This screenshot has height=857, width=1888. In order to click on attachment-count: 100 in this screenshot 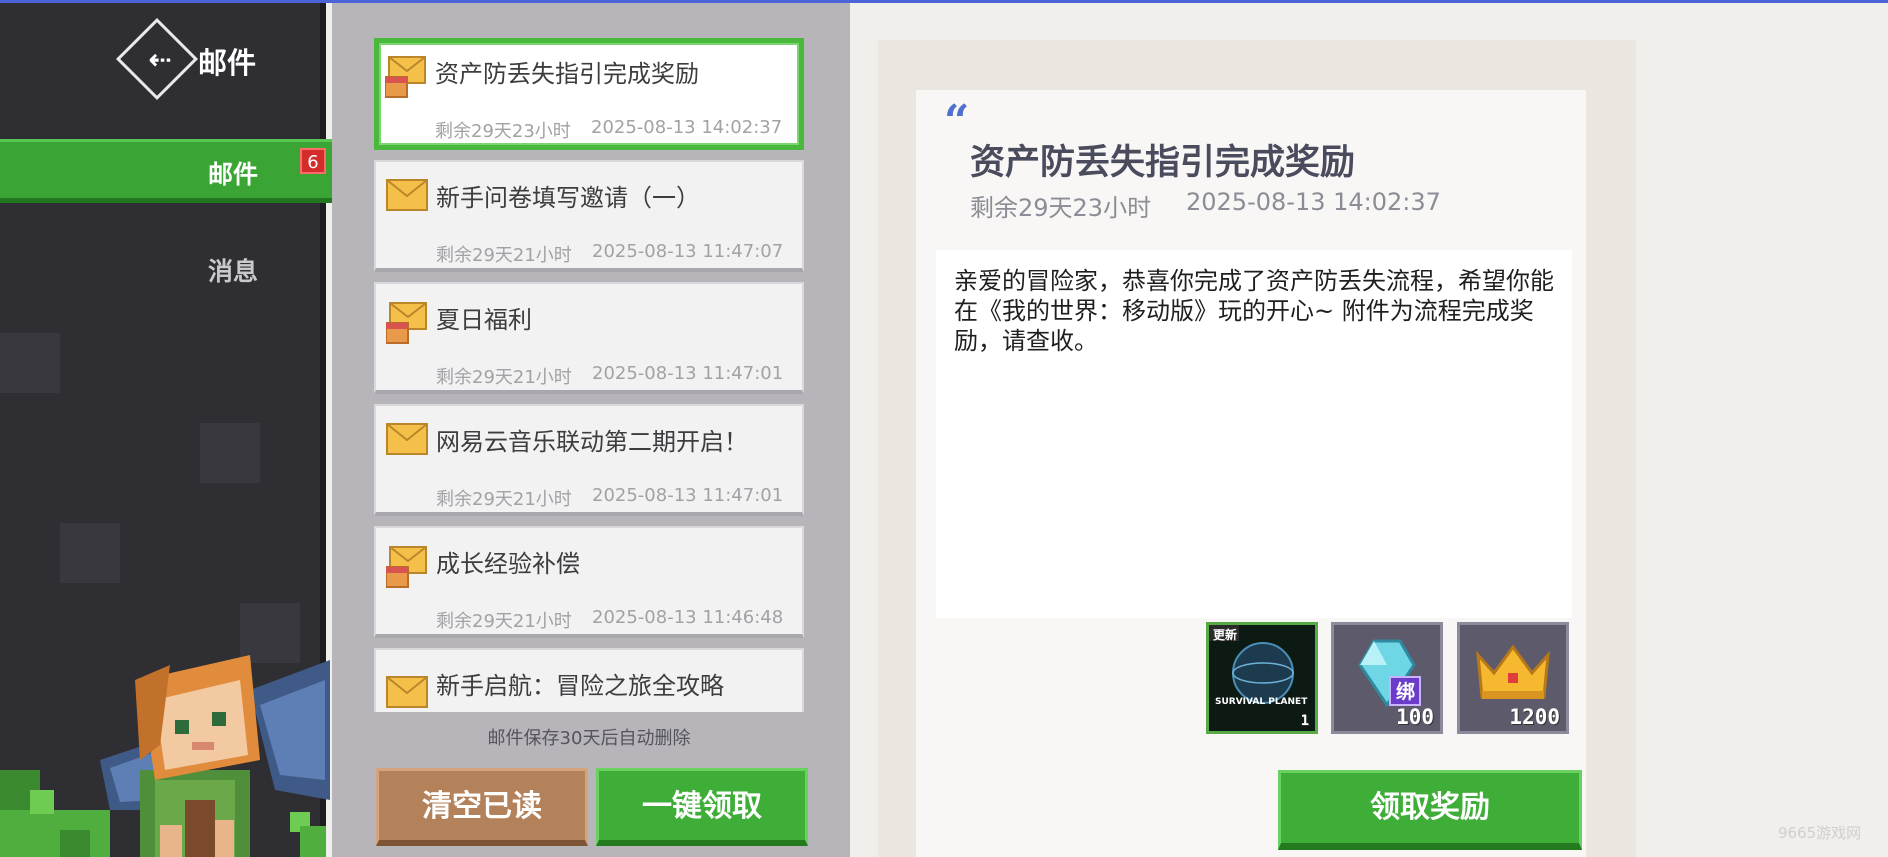, I will do `click(1415, 717)`.